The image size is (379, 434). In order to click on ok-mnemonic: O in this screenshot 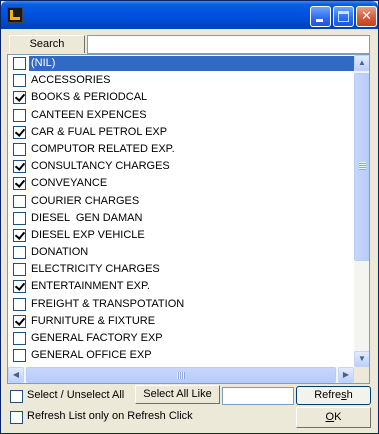, I will do `click(330, 417)`.